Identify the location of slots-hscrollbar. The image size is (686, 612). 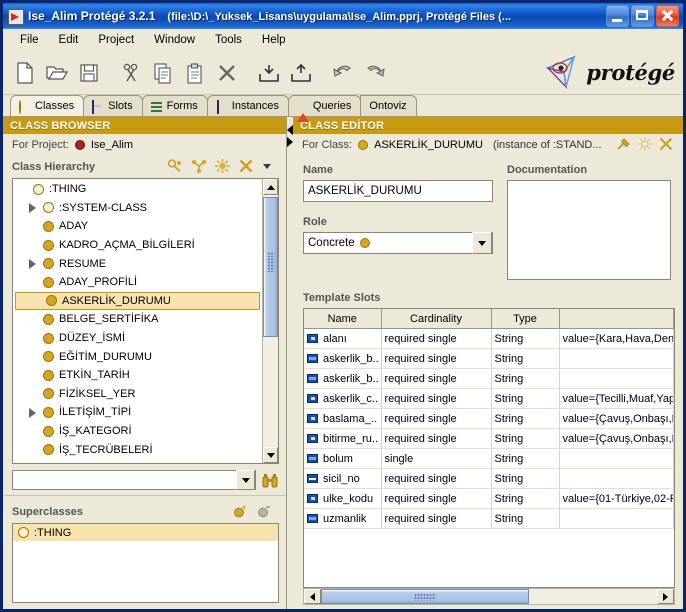
(489, 596).